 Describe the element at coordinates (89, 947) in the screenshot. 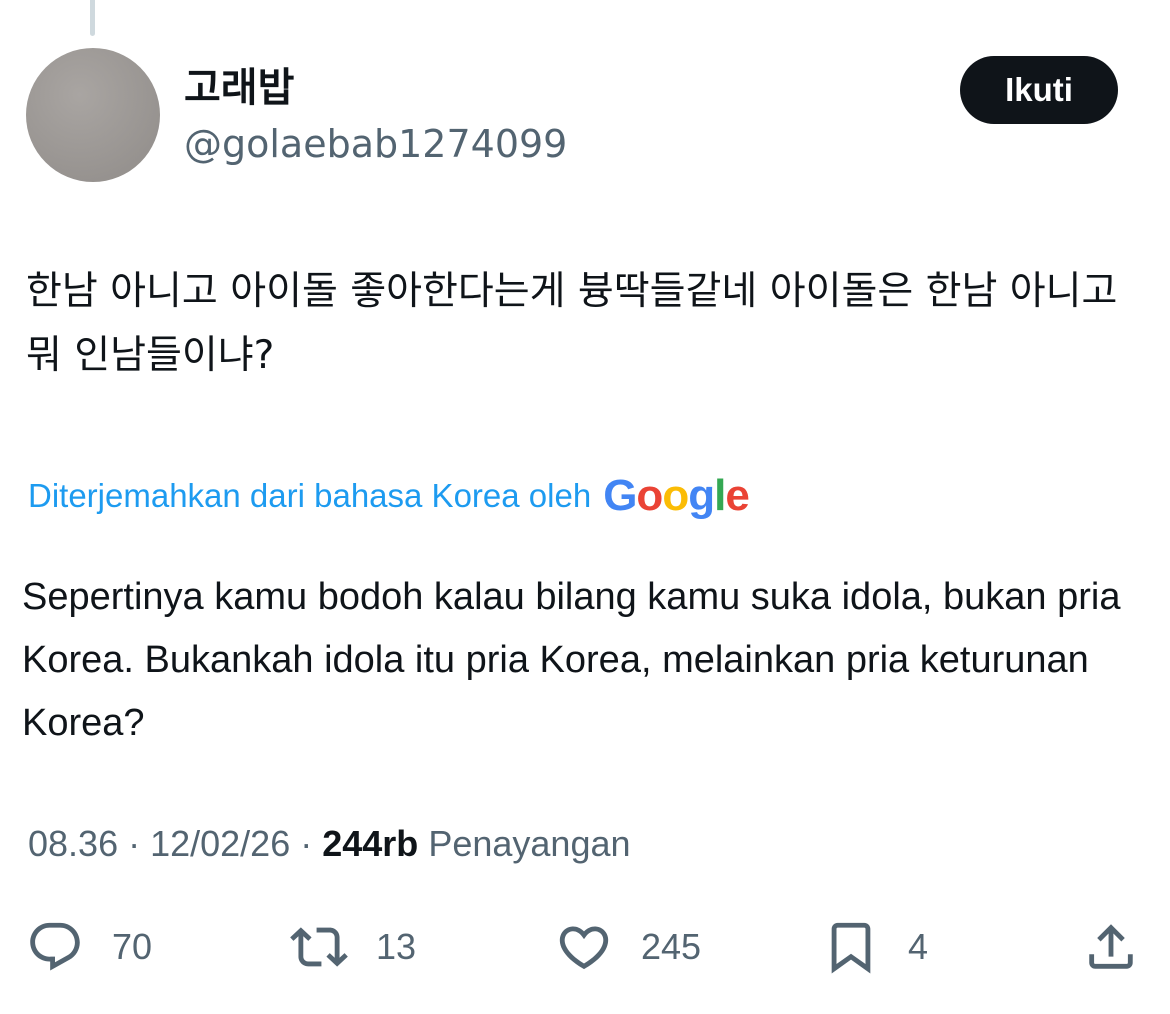

I see `reply-button: 70` at that location.